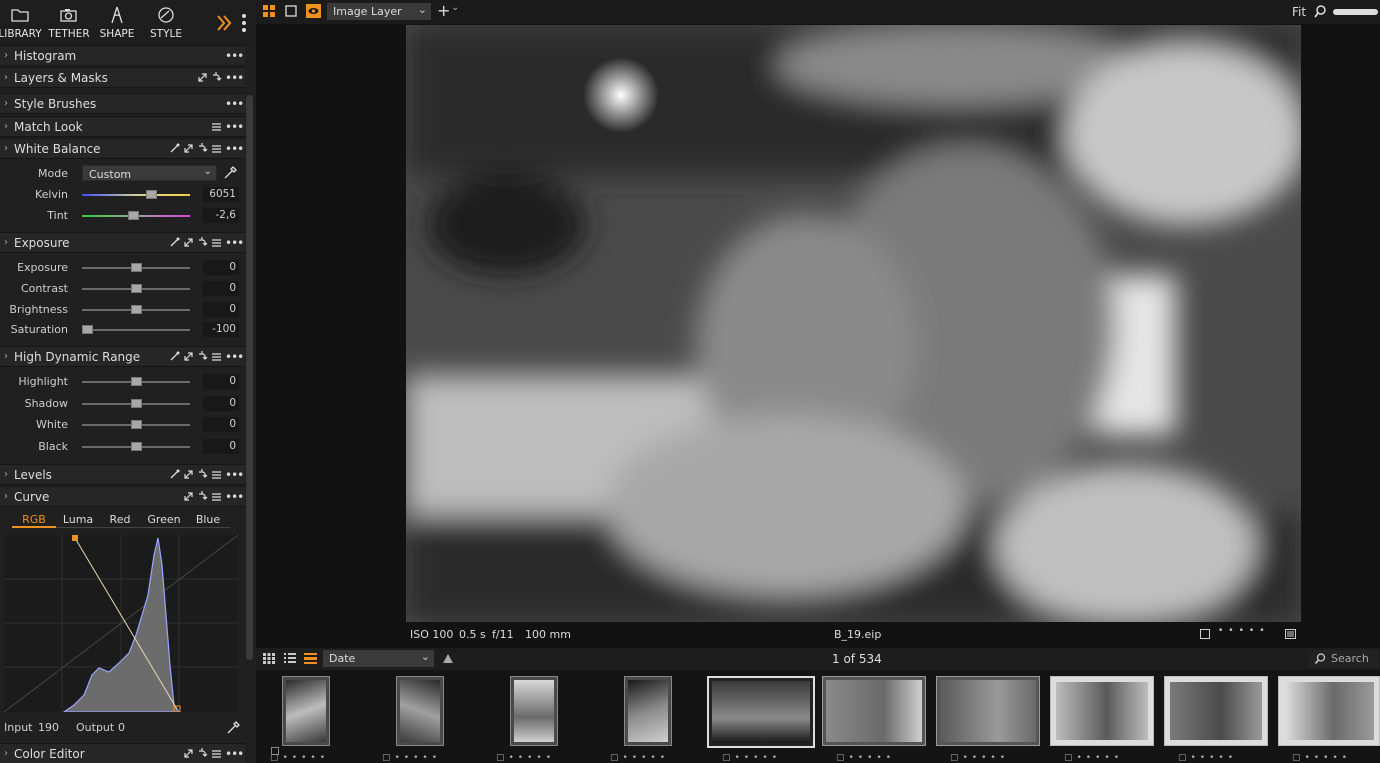 This screenshot has width=1380, height=763. I want to click on single-view-icon, so click(291, 11).